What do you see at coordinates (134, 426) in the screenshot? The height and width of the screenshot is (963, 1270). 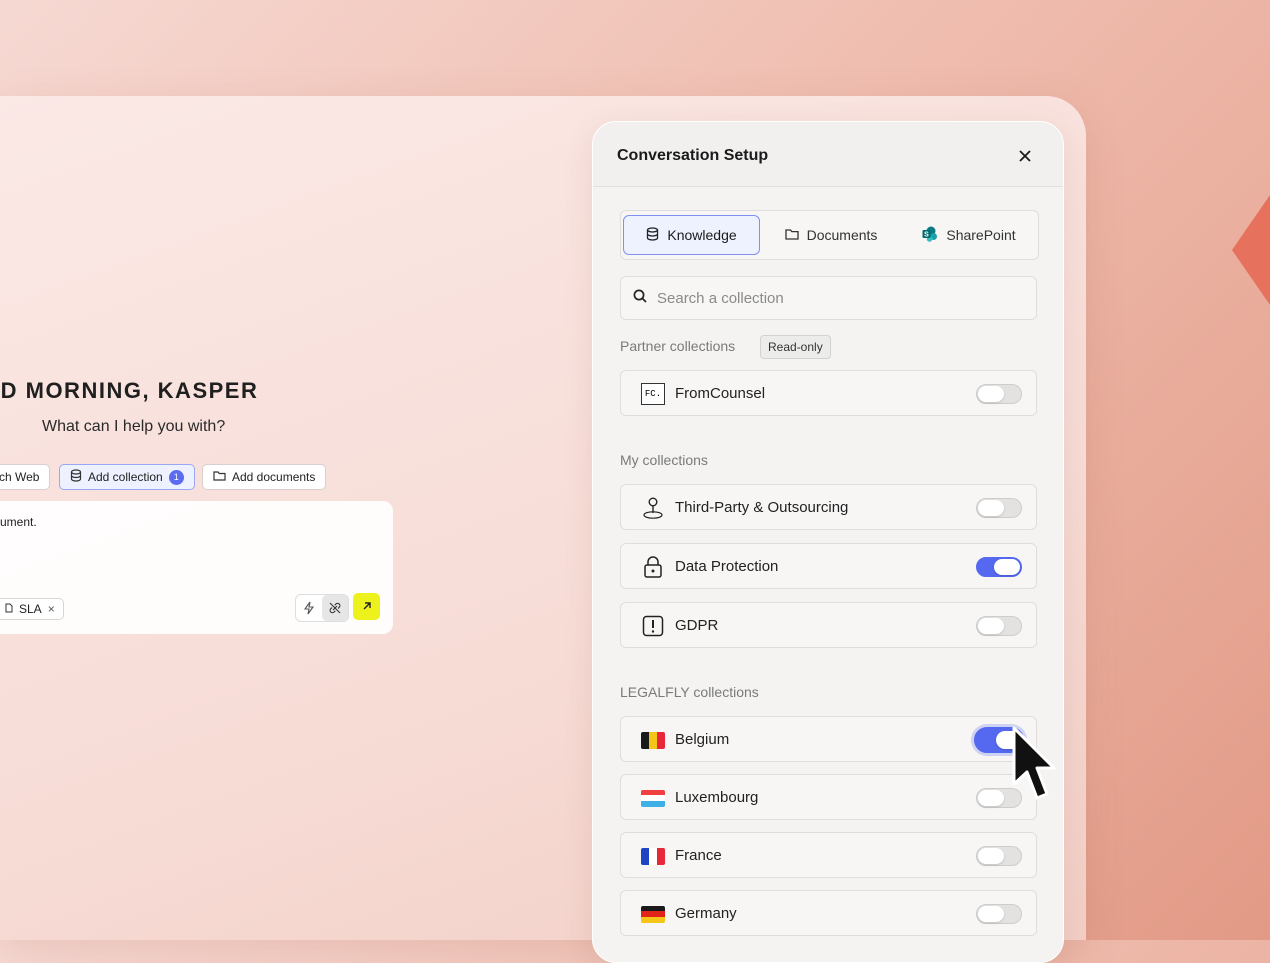 I see `greeting-subtitle: What can I help you with?` at bounding box center [134, 426].